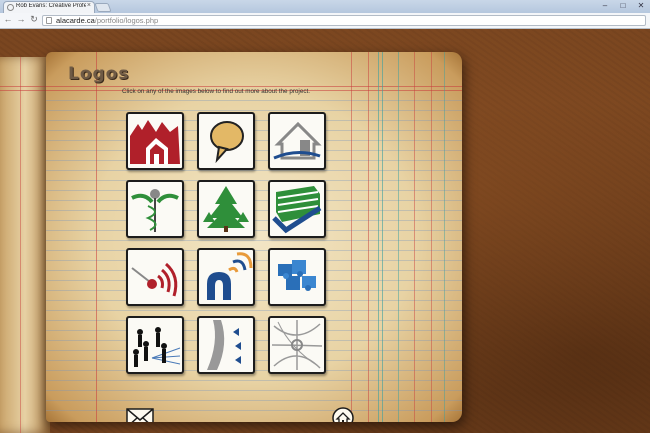 The width and height of the screenshot is (650, 433). I want to click on people-network-logo-icon, so click(157, 347).